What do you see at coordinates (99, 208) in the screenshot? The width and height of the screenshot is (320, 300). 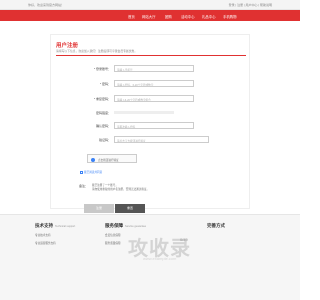 I see `register-button: 注册` at bounding box center [99, 208].